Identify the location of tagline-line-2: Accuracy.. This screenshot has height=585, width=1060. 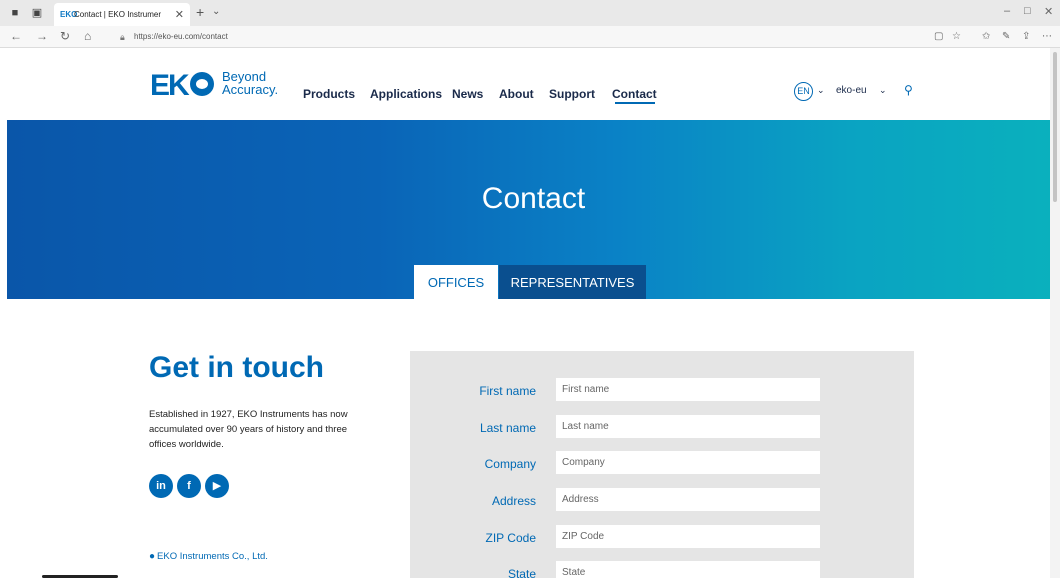
(250, 89).